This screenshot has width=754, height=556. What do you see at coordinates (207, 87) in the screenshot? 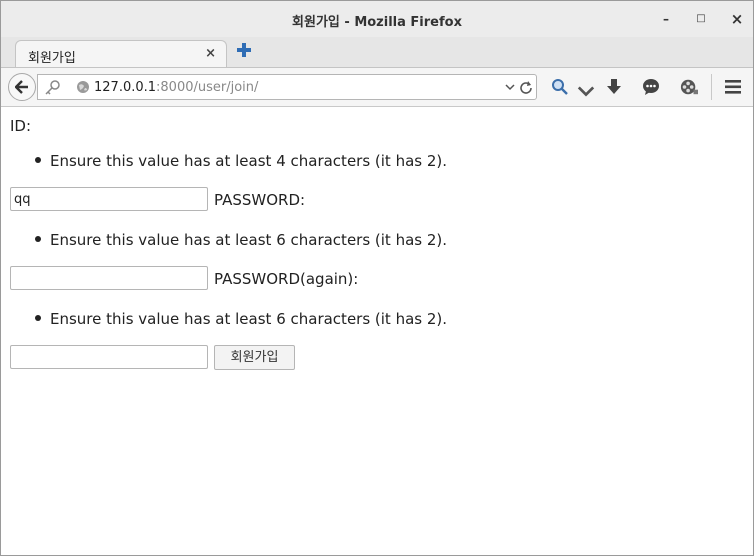
I see `url-path: :8000/user/join/` at bounding box center [207, 87].